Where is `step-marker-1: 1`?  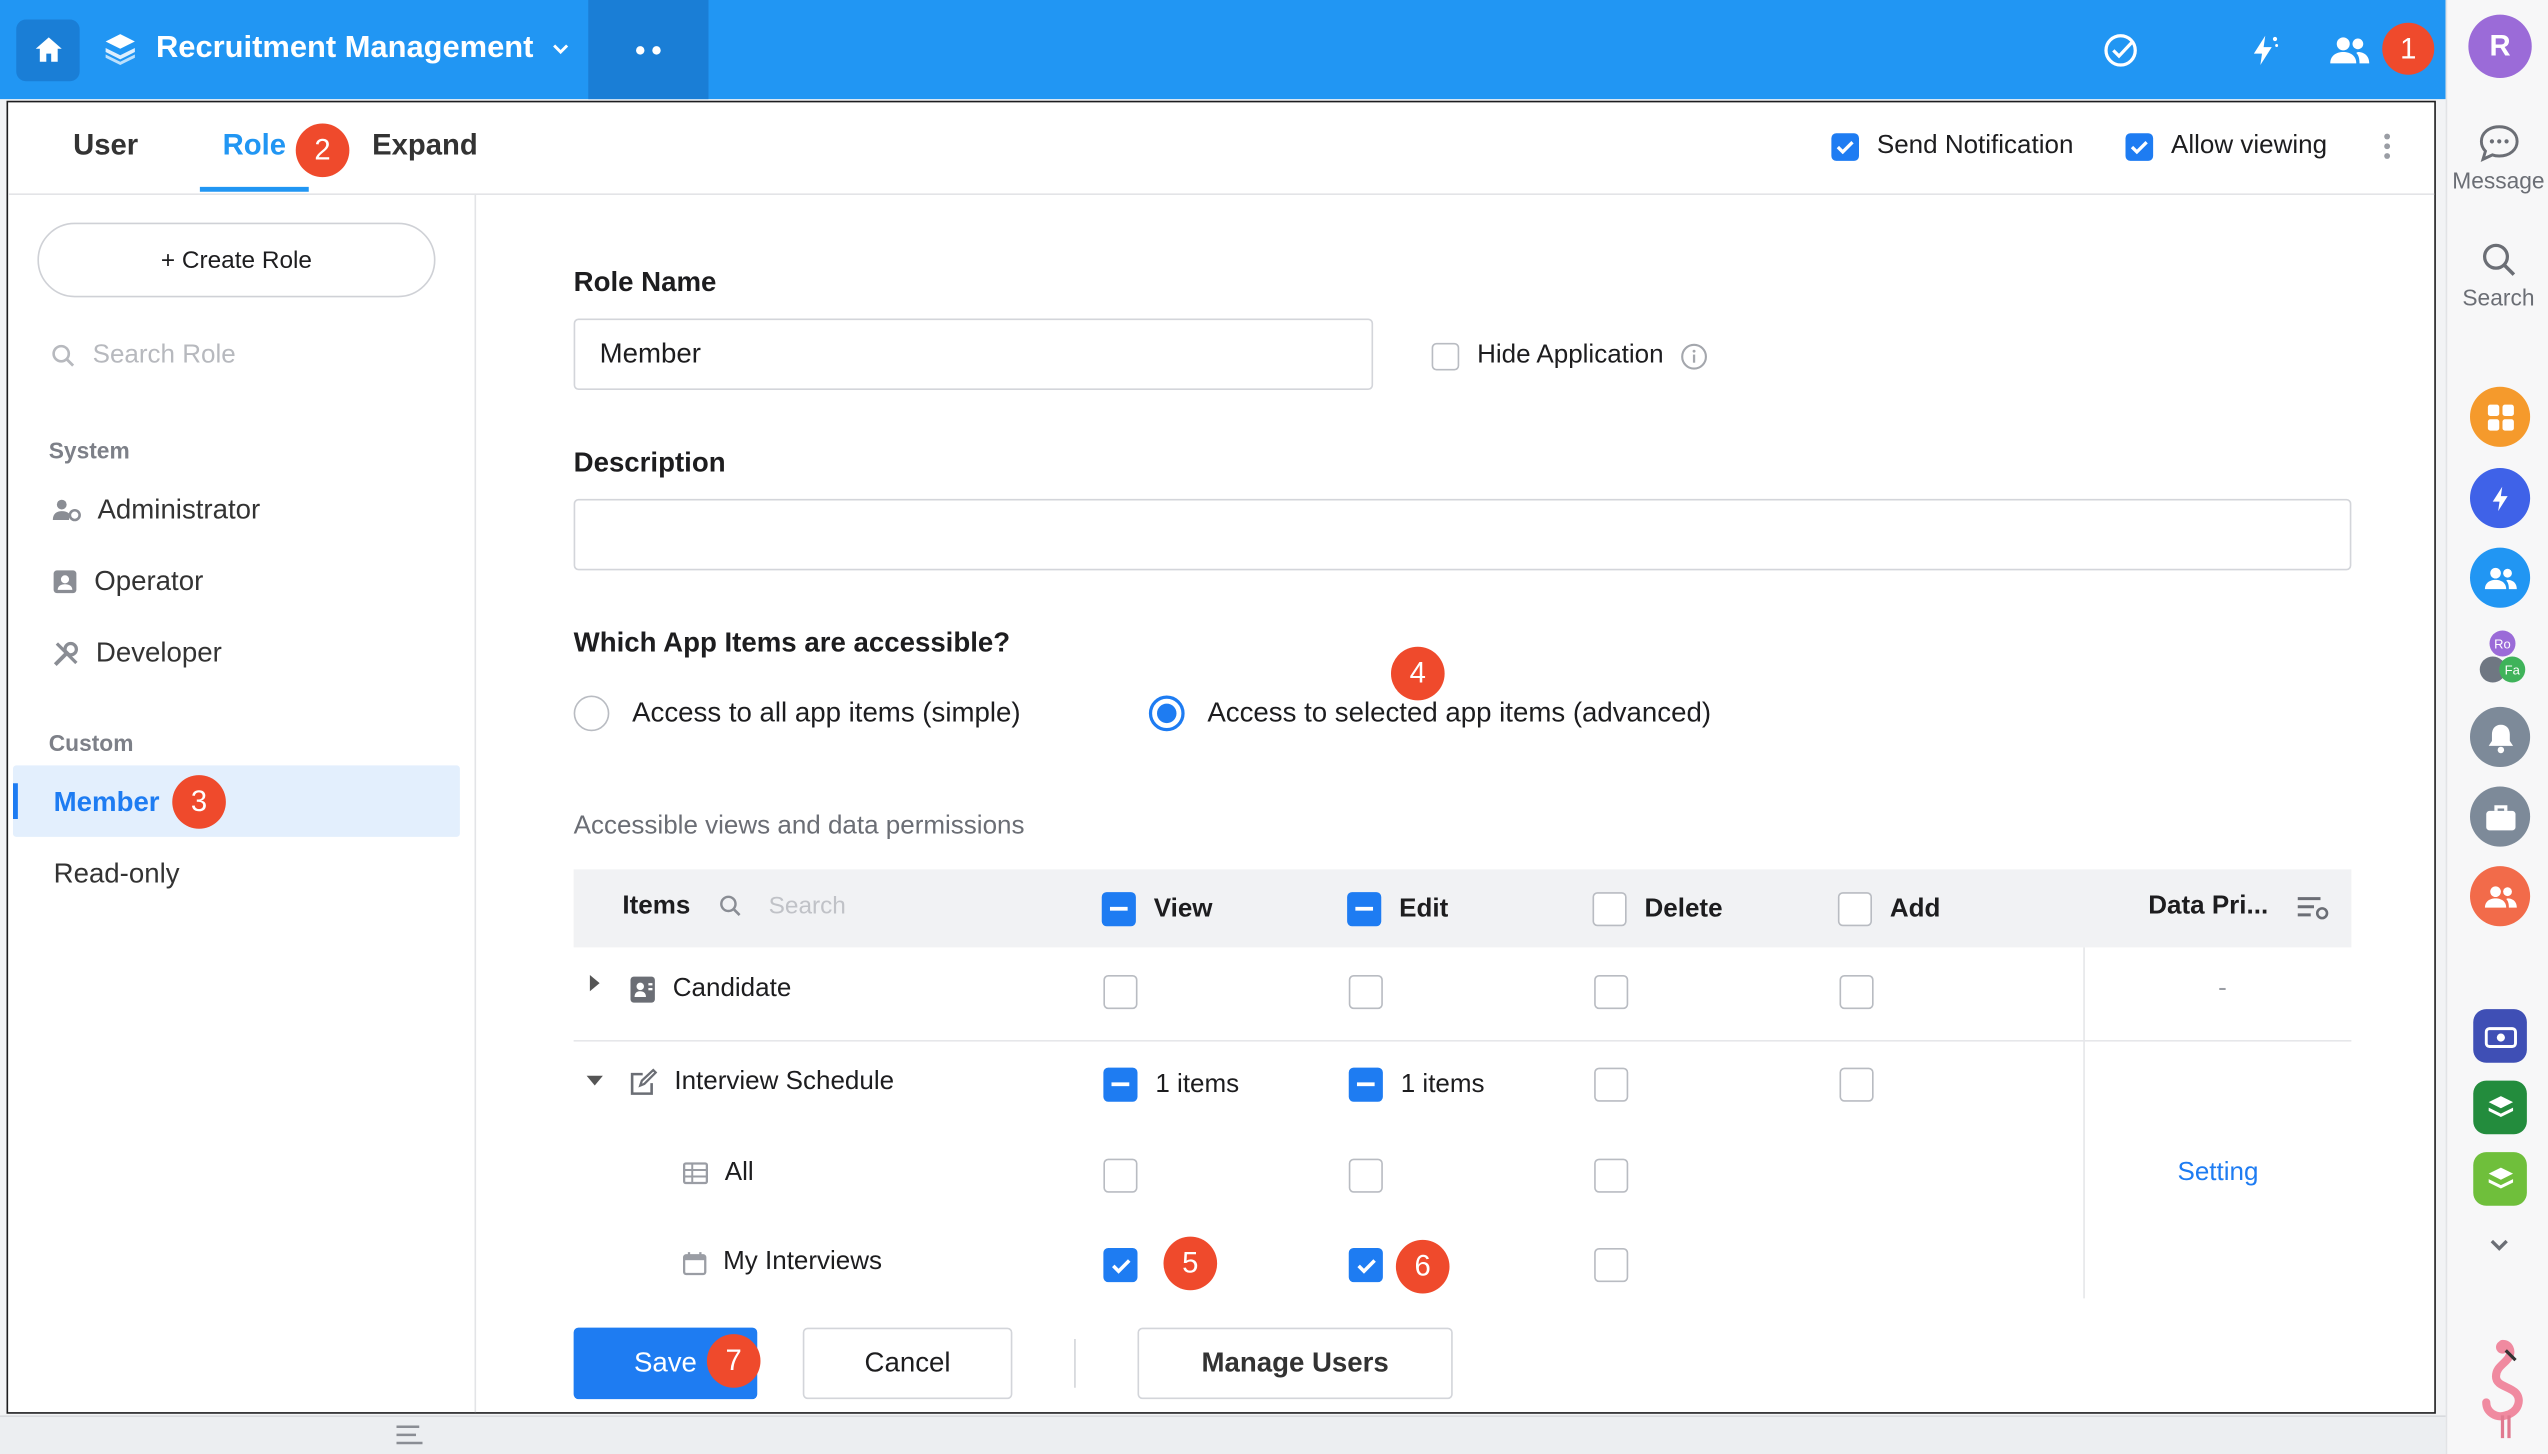
step-marker-1: 1 is located at coordinates (2408, 48).